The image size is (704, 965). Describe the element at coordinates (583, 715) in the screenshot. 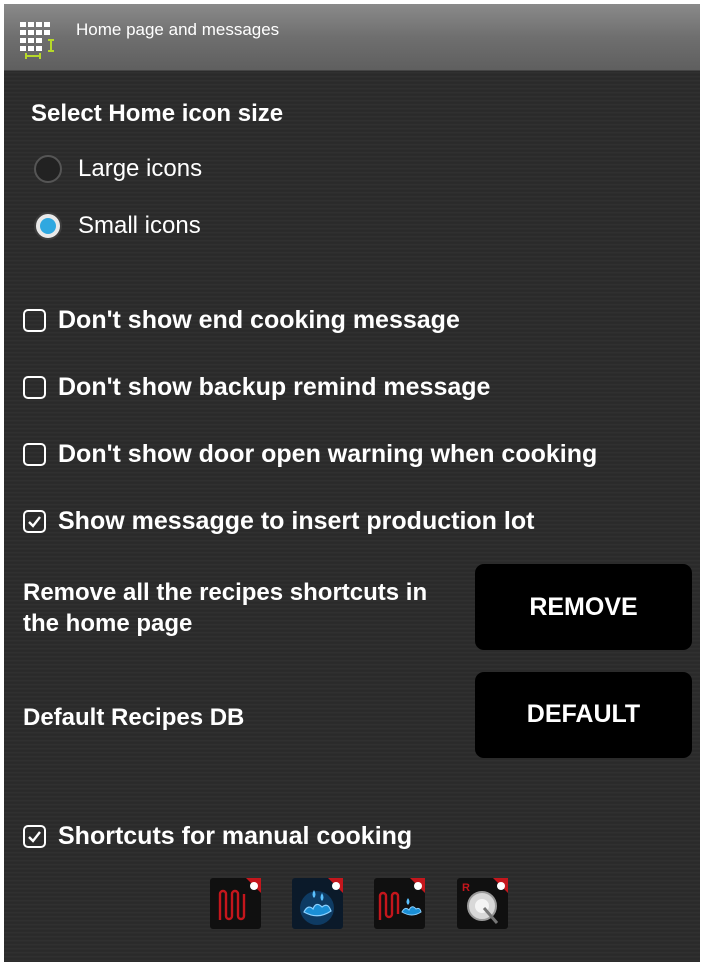

I see `default-button: DEFAULT` at that location.